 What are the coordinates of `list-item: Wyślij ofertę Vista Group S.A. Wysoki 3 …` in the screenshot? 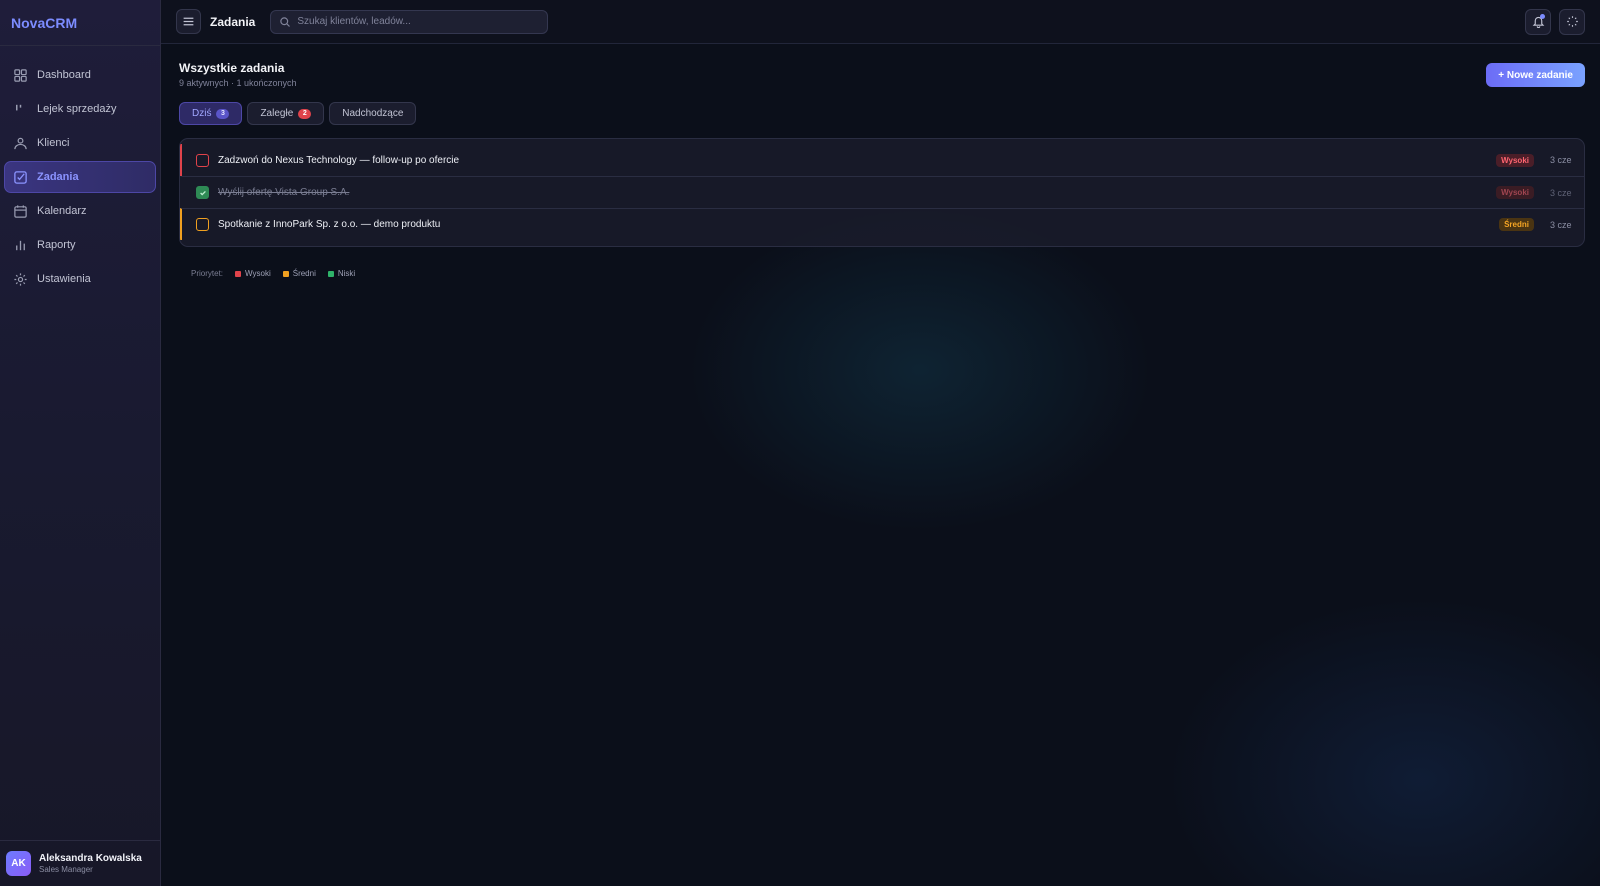 It's located at (882, 192).